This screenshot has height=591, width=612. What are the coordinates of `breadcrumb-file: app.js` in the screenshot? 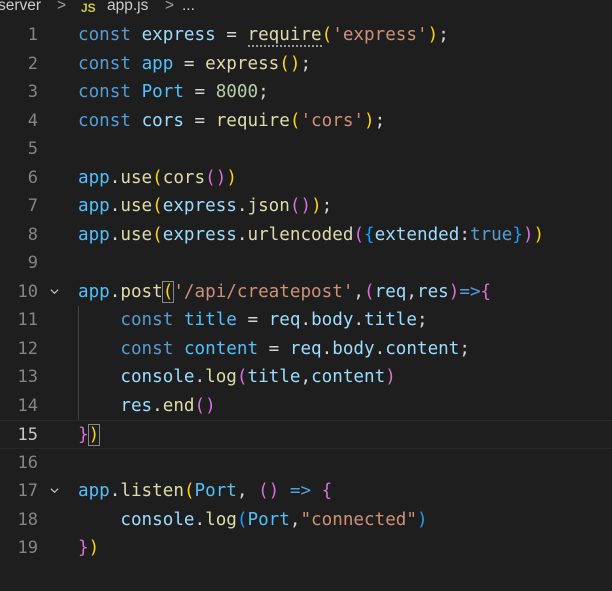 It's located at (127, 8).